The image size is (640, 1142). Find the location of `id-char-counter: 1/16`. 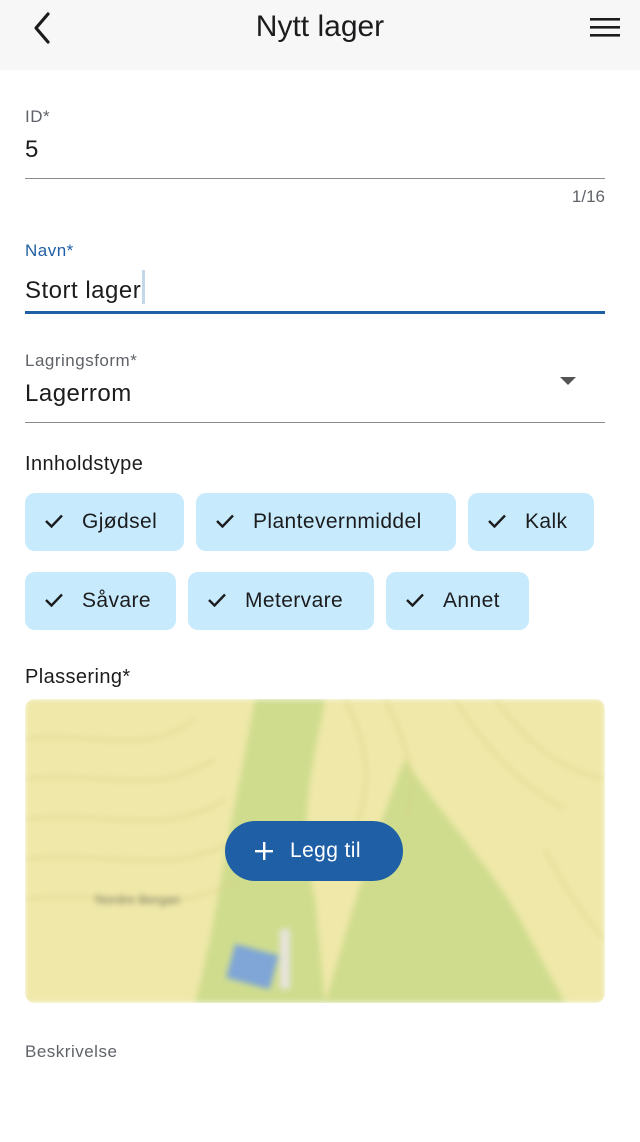

id-char-counter: 1/16 is located at coordinates (588, 196).